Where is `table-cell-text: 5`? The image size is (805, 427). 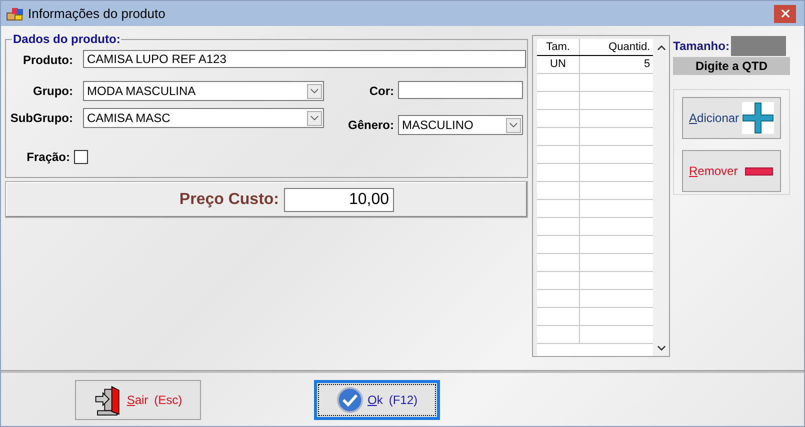 table-cell-text: 5 is located at coordinates (647, 64).